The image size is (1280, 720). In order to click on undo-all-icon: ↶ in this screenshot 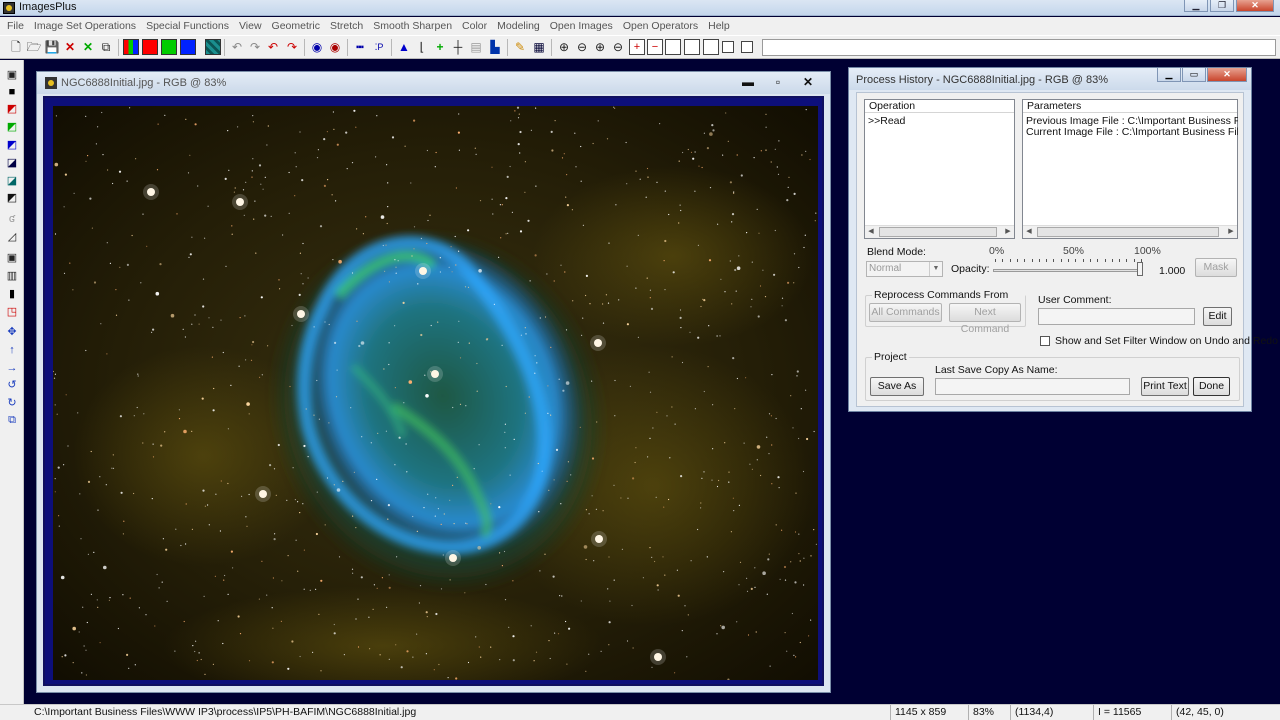, I will do `click(273, 47)`.